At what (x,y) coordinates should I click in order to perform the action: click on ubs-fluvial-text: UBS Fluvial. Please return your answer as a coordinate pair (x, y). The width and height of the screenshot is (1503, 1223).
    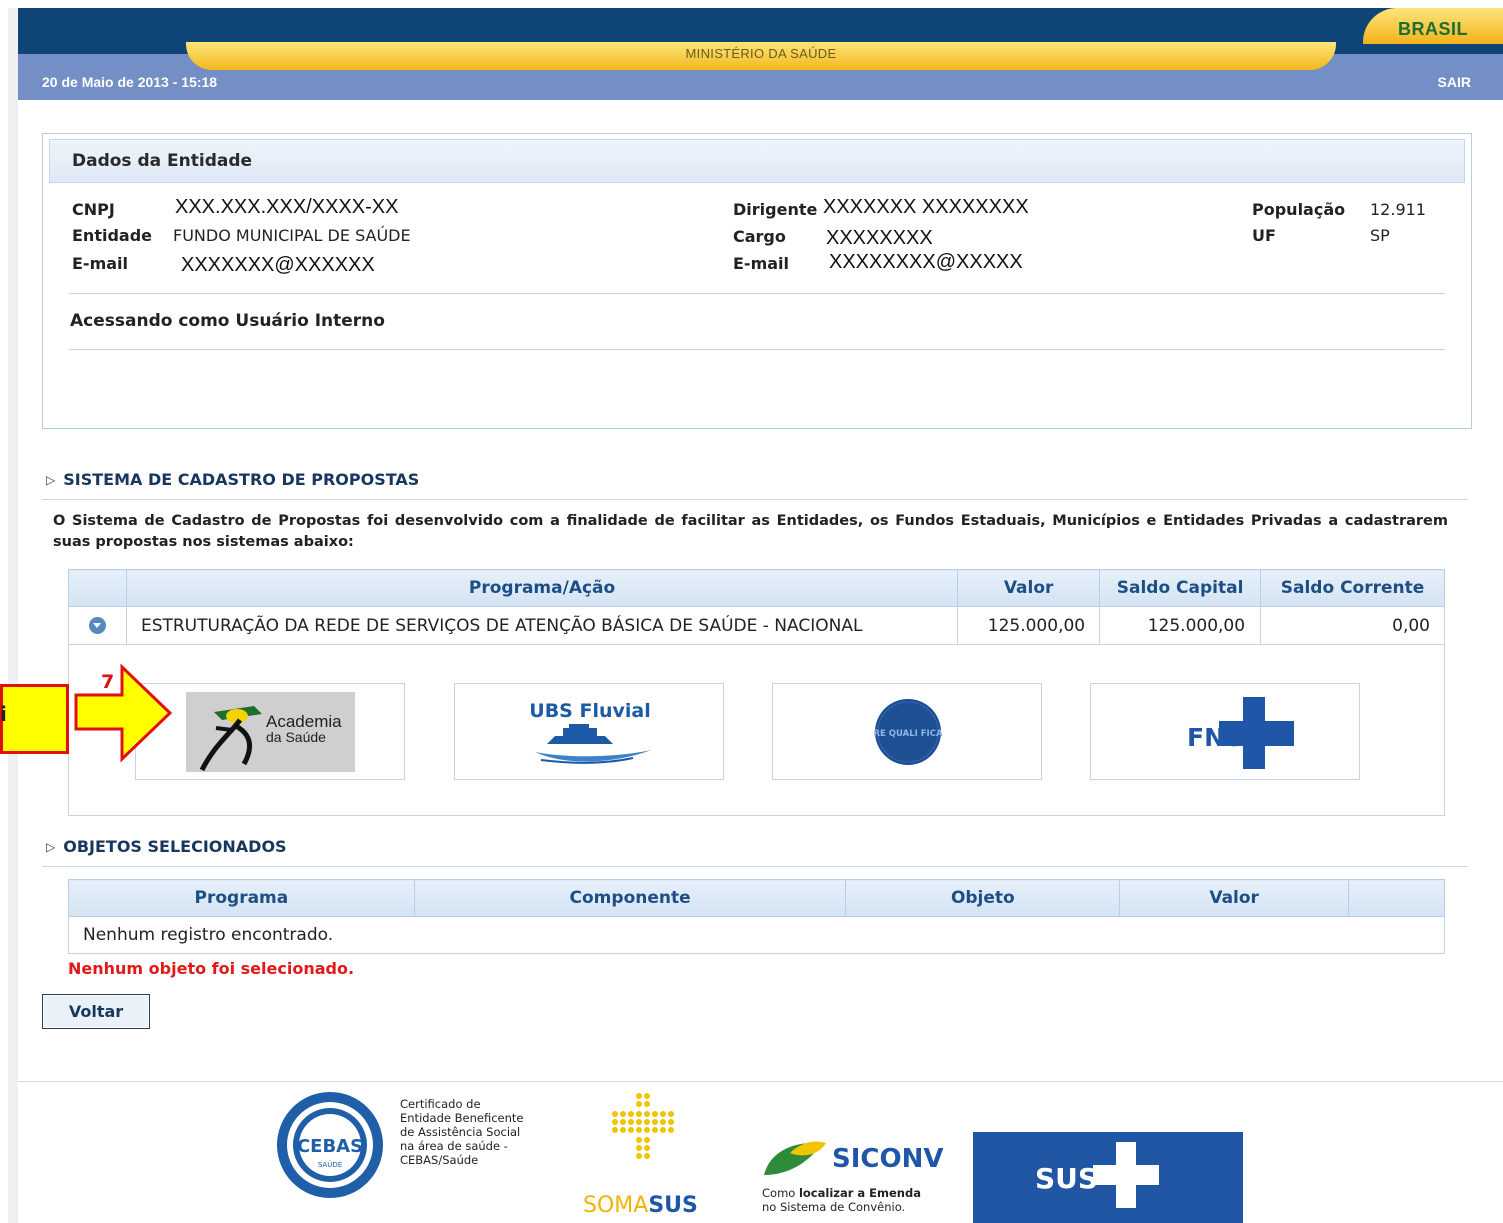
    Looking at the image, I should click on (589, 711).